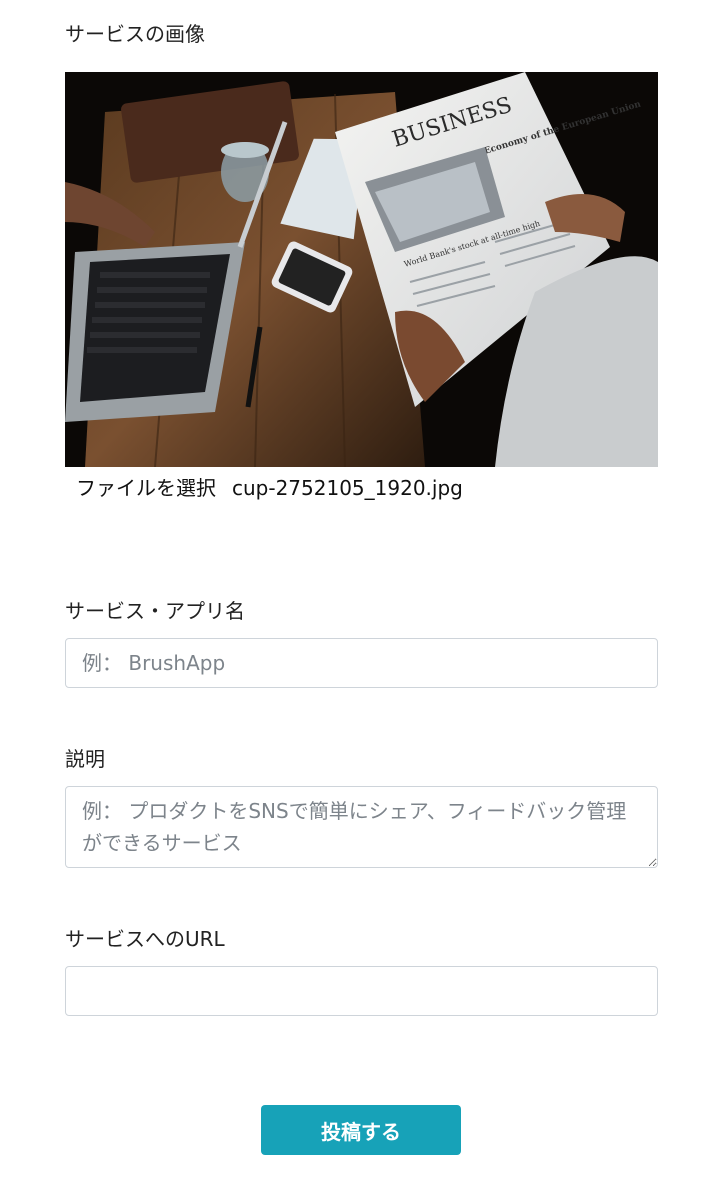 The width and height of the screenshot is (719, 1182). What do you see at coordinates (361, 827) in the screenshot?
I see `description-textarea` at bounding box center [361, 827].